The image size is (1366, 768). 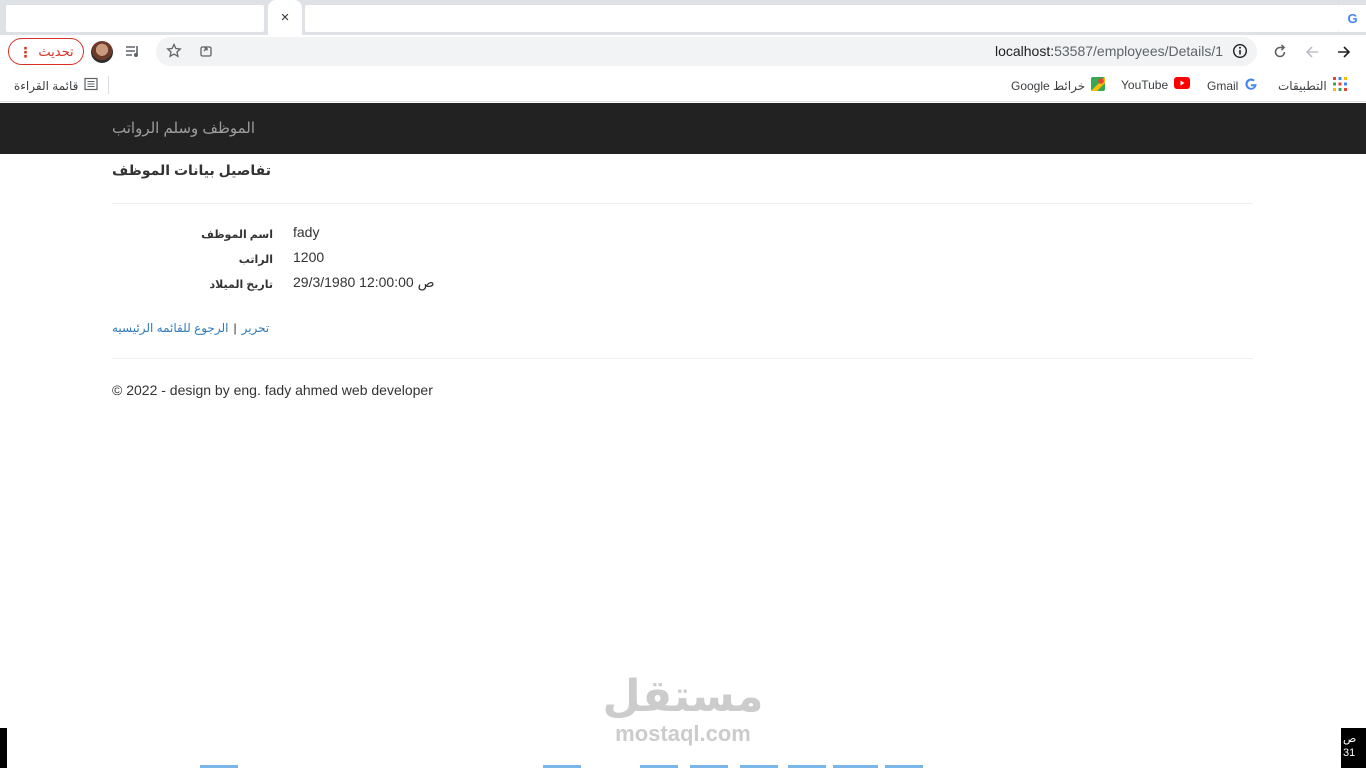 I want to click on clock-line: ص, so click(x=1350, y=739).